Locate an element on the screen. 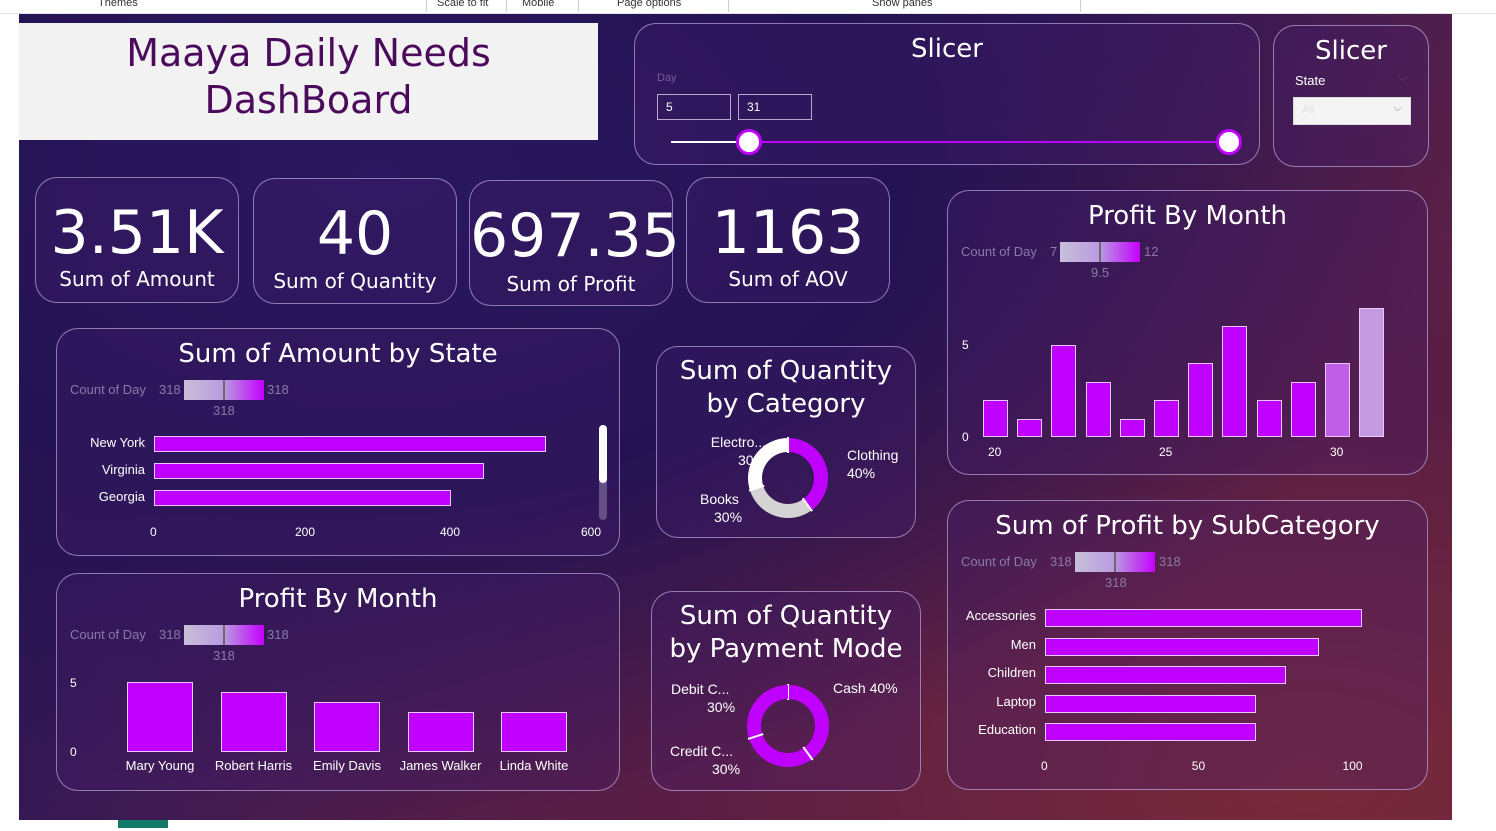  kpi-value: 1163 is located at coordinates (788, 233).